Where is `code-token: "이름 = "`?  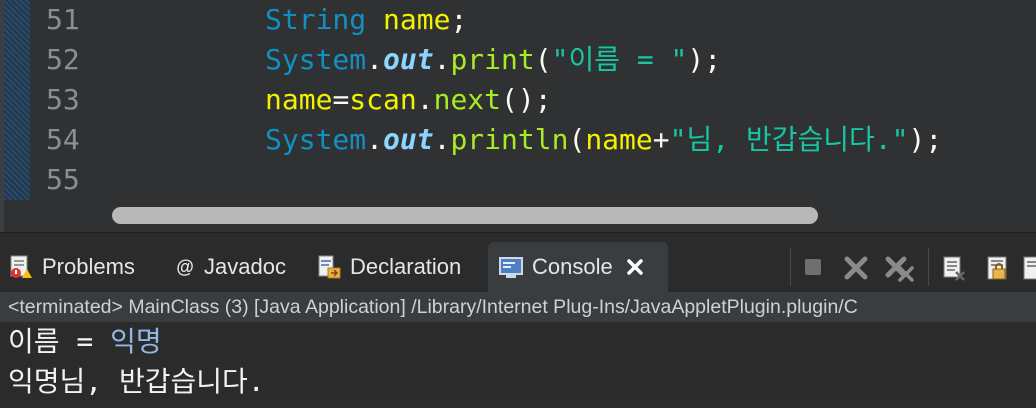
code-token: "이름 = " is located at coordinates (619, 59).